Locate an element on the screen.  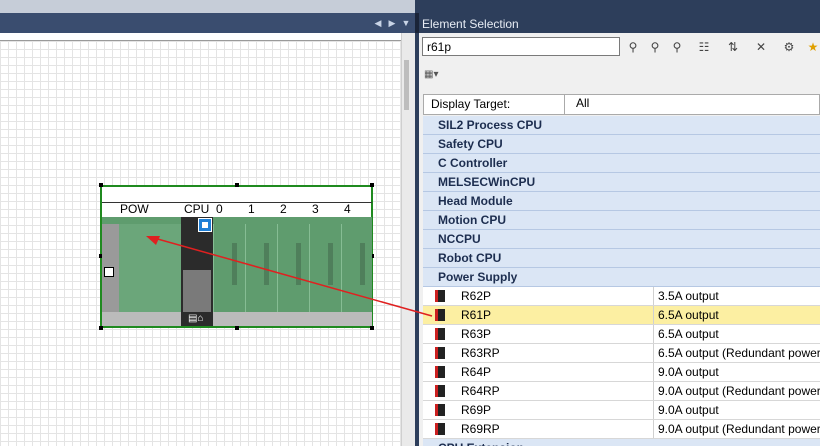
module-row-r69p: R69P 9.0A output is located at coordinates (621, 410).